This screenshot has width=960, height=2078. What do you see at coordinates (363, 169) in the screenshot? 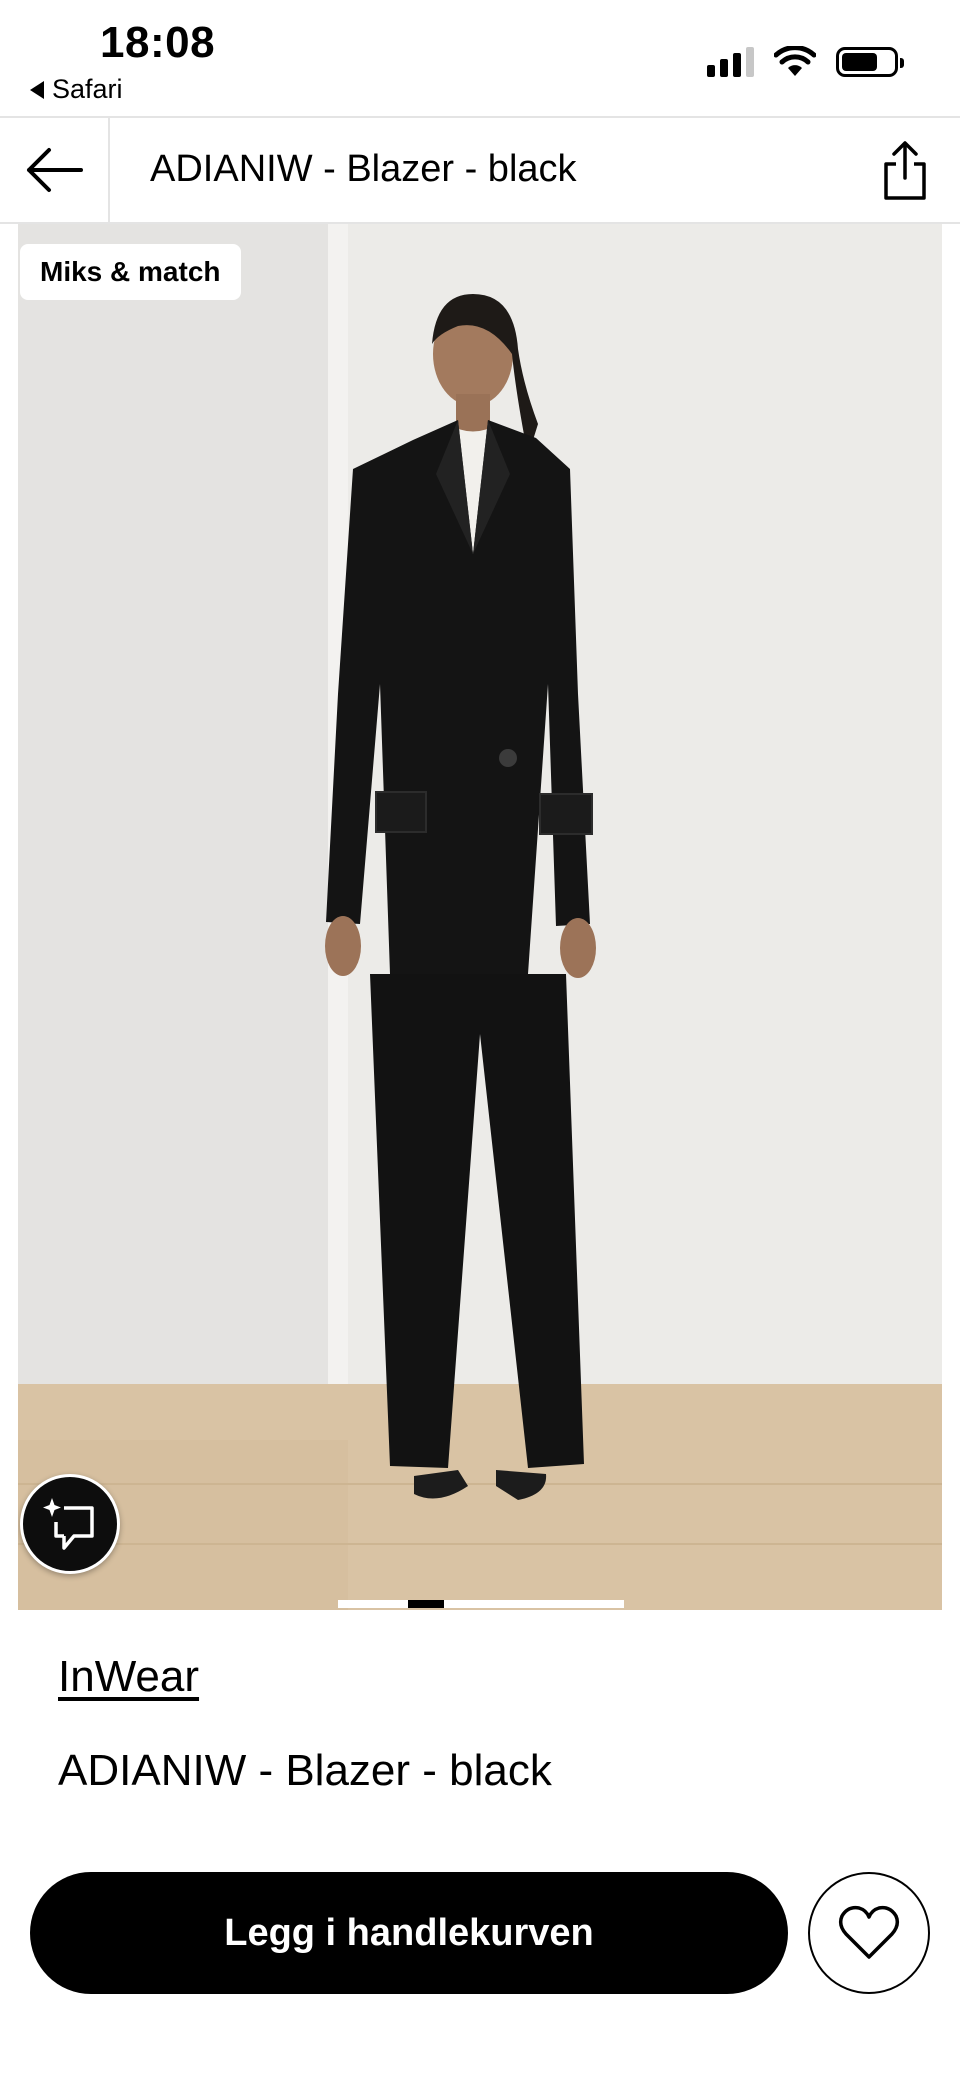
I see `page-title: ADIANIW - Blazer - black` at bounding box center [363, 169].